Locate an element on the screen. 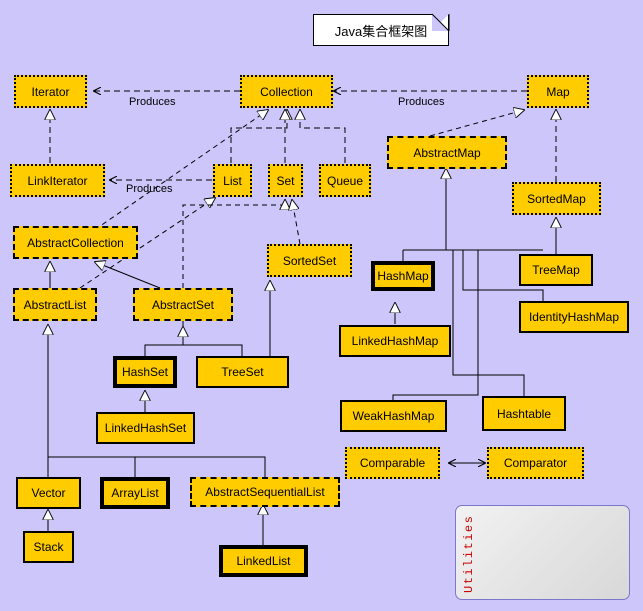  node-queue: Queue is located at coordinates (345, 180).